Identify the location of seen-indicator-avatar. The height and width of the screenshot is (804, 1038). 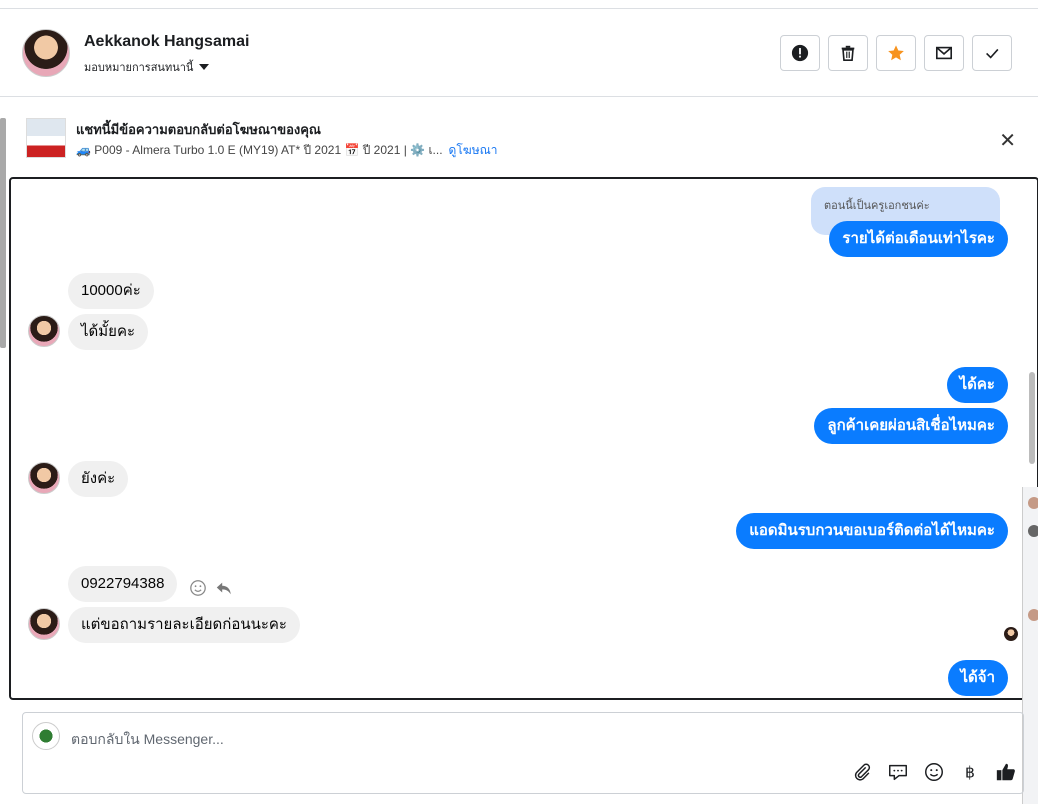
(1011, 634).